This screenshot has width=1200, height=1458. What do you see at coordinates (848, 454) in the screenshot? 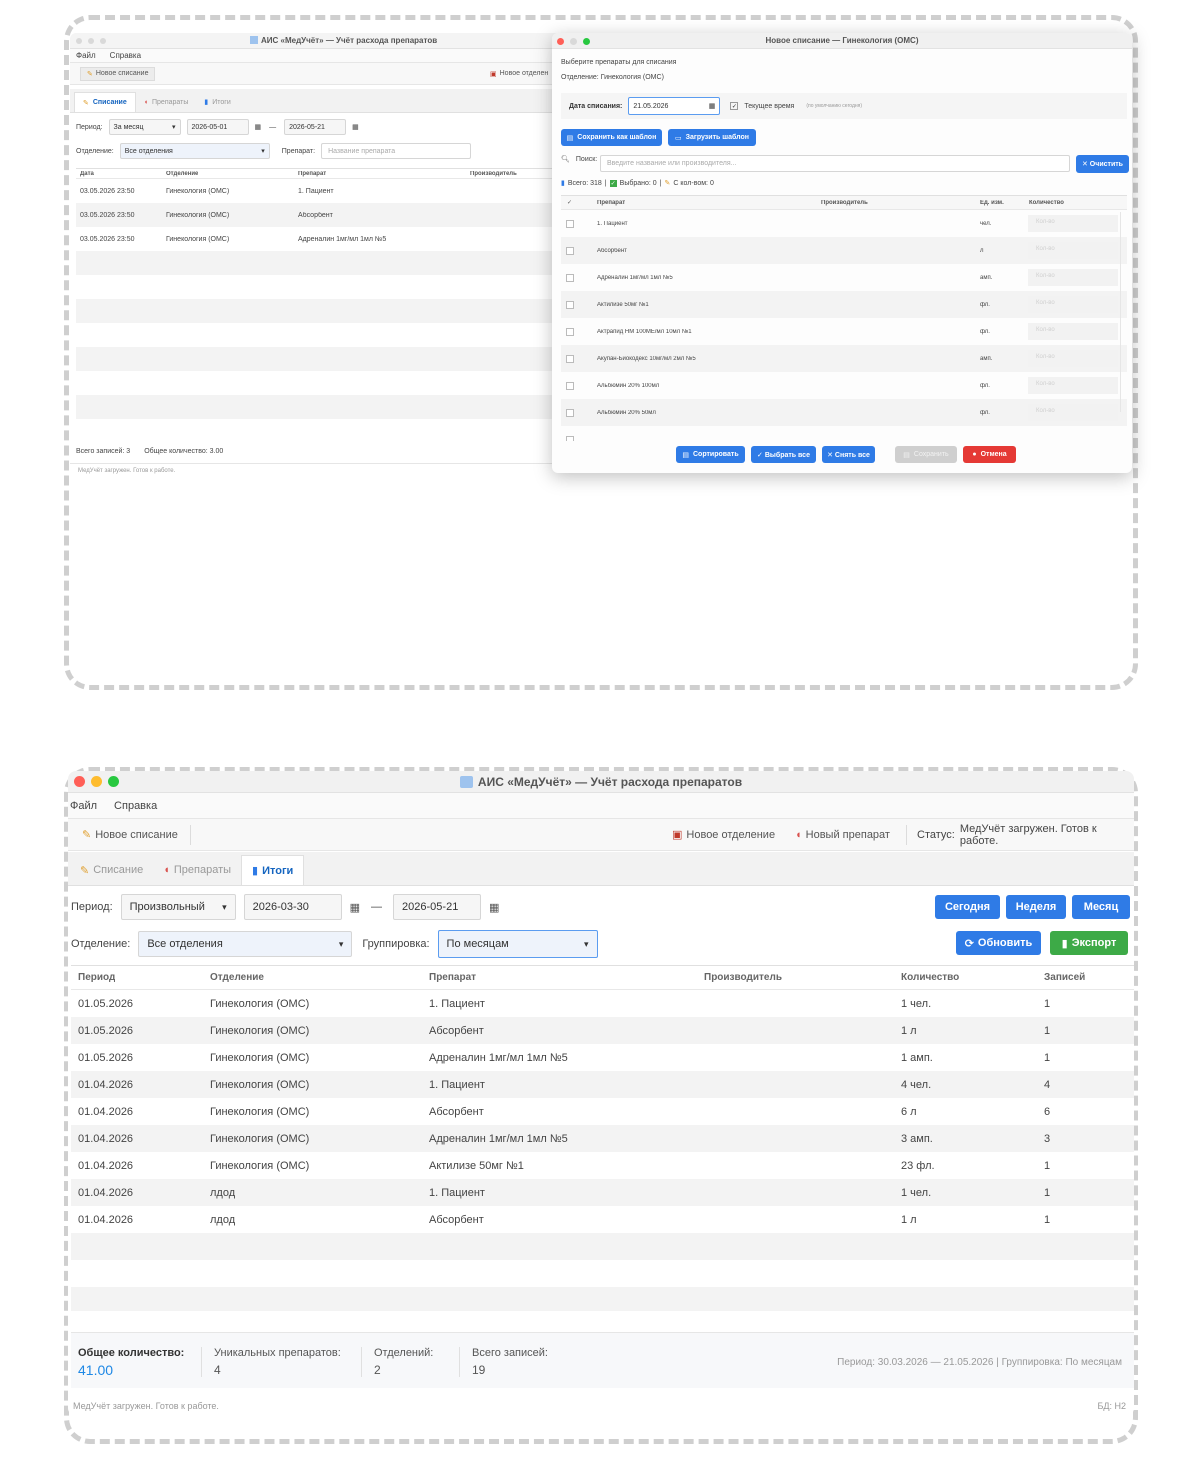
I see `deselect-all-button: ✕ Снять все` at bounding box center [848, 454].